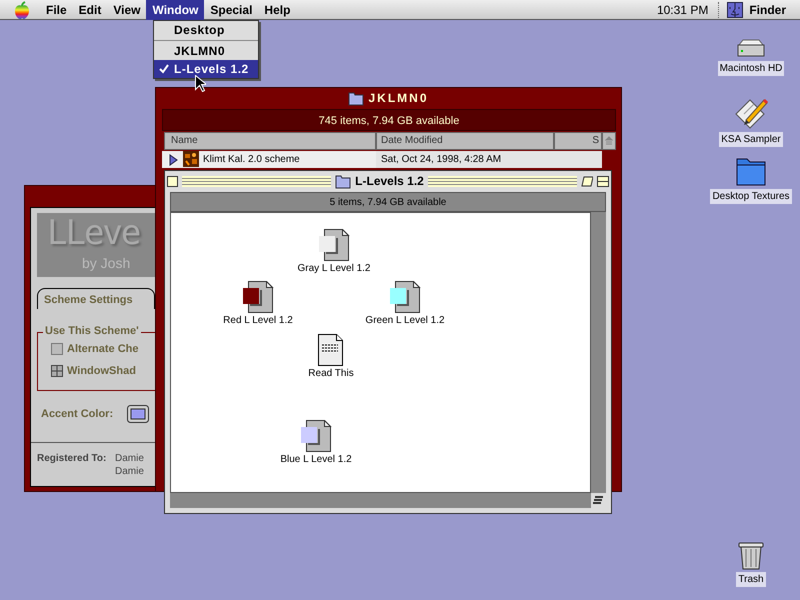  Describe the element at coordinates (751, 49) in the screenshot. I see `hard-drive-icon` at that location.